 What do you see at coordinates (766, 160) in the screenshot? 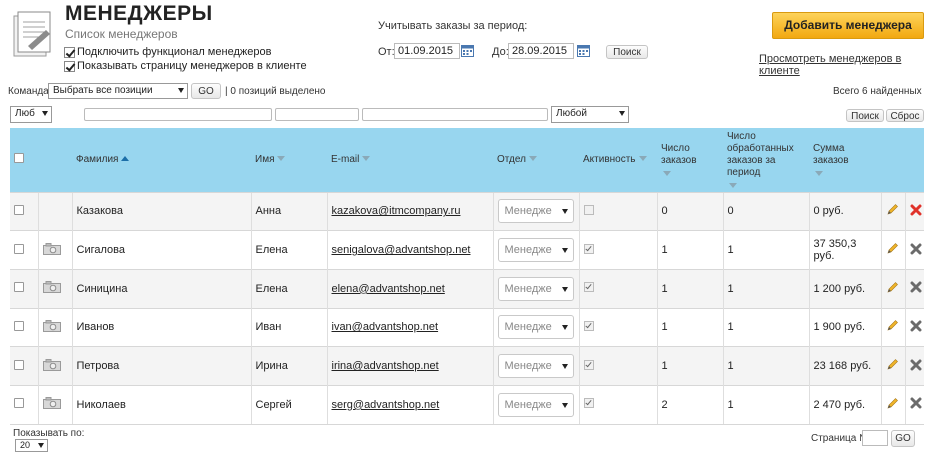
I see `header-processed: Число обработанных заказов за период` at bounding box center [766, 160].